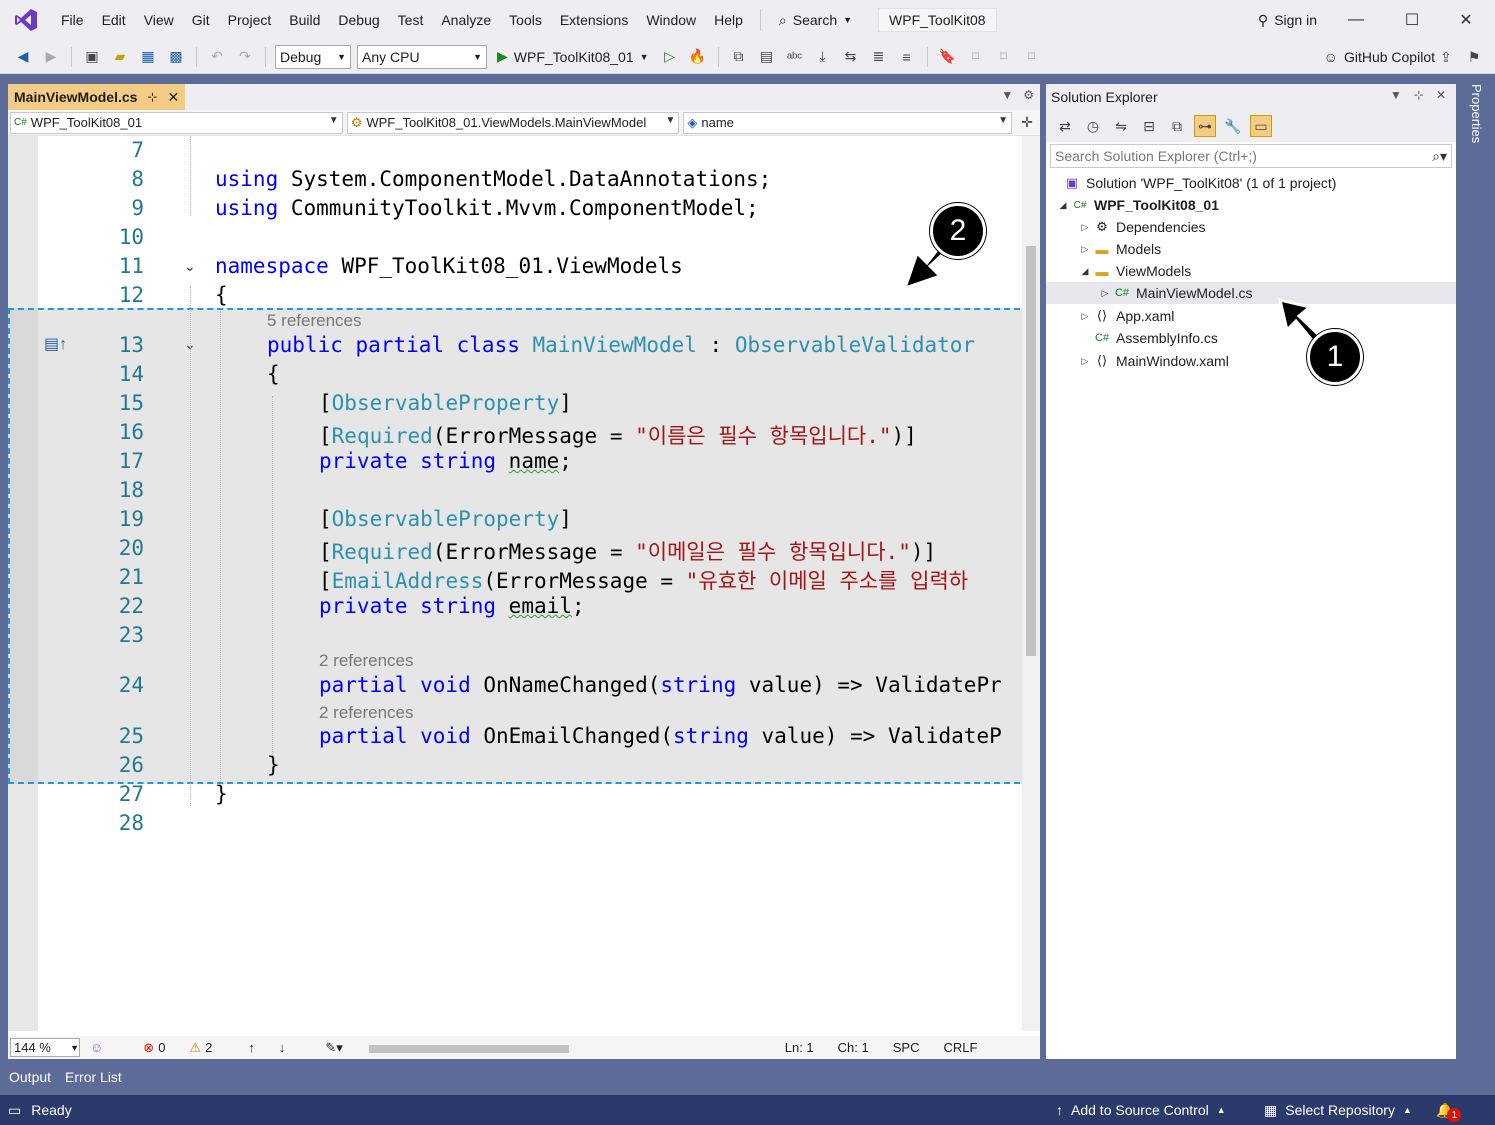  I want to click on annotation-arrows, so click(1113, 289).